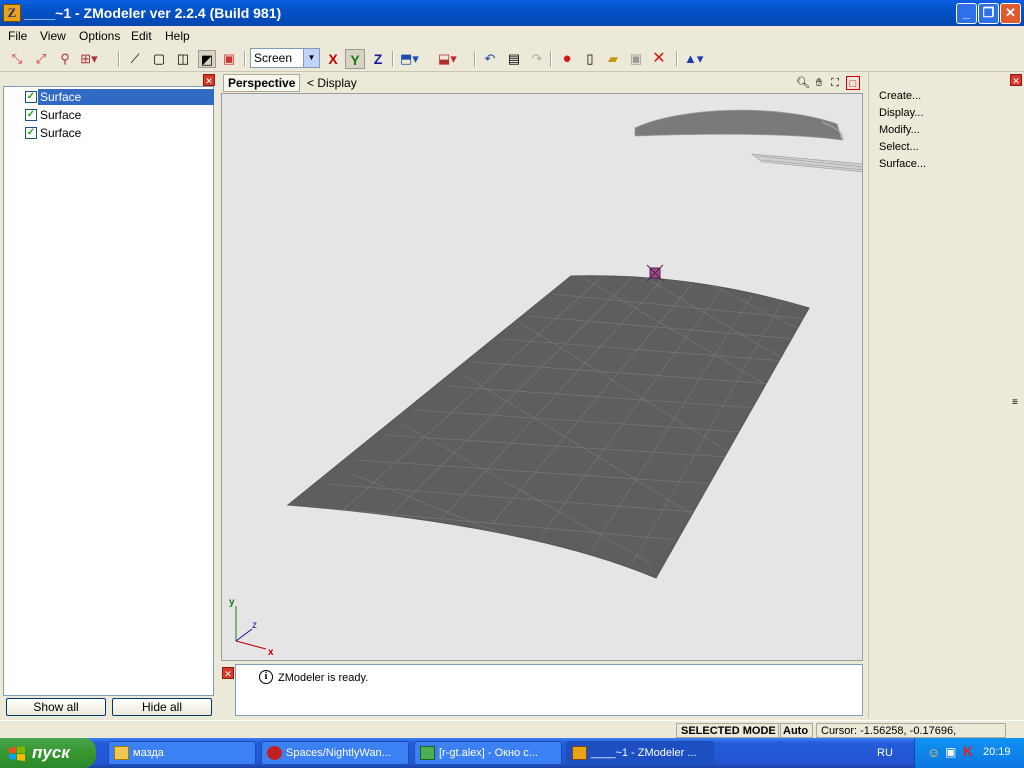 This screenshot has width=1024, height=768. I want to click on axis-y-label: y, so click(232, 602).